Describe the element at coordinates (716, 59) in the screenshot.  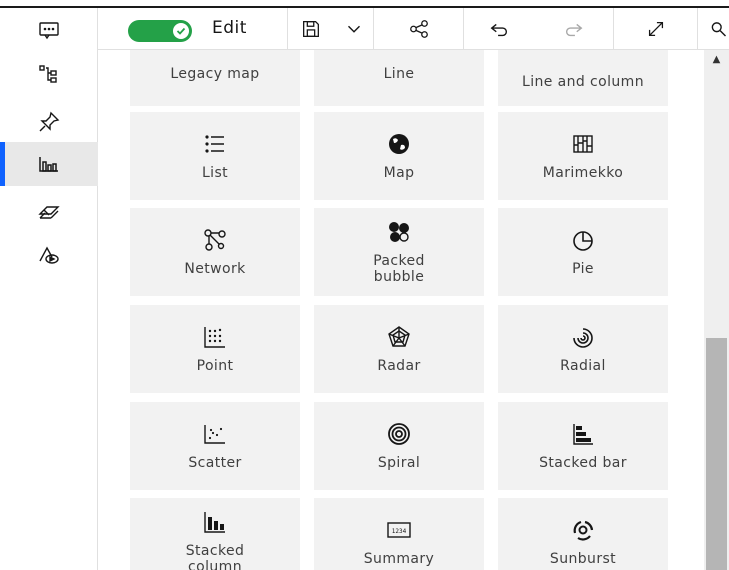
I see `scroll-up-arrow-icon: ▲` at that location.